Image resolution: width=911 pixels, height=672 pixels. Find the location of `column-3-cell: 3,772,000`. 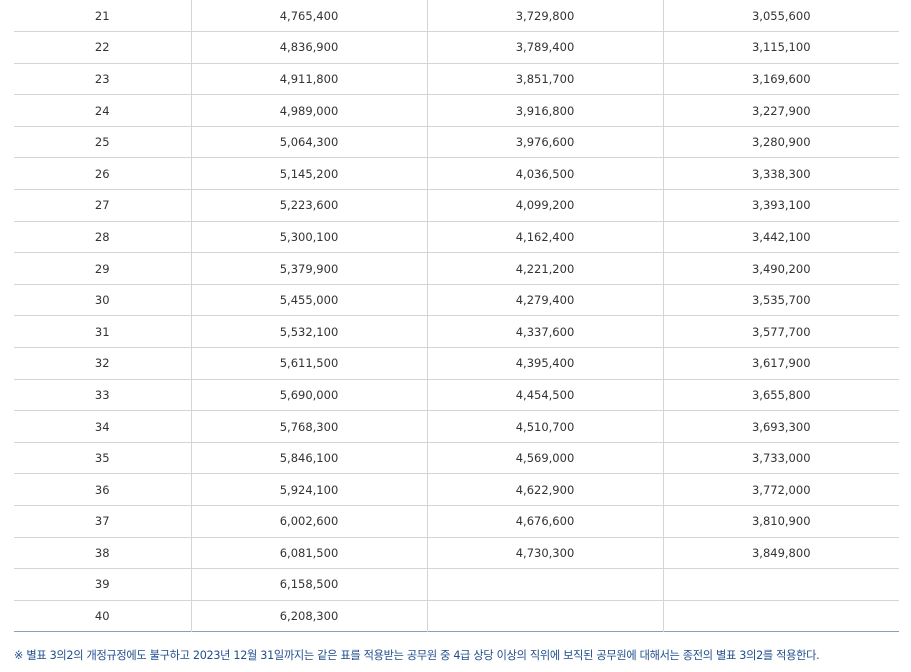

column-3-cell: 3,772,000 is located at coordinates (780, 489).